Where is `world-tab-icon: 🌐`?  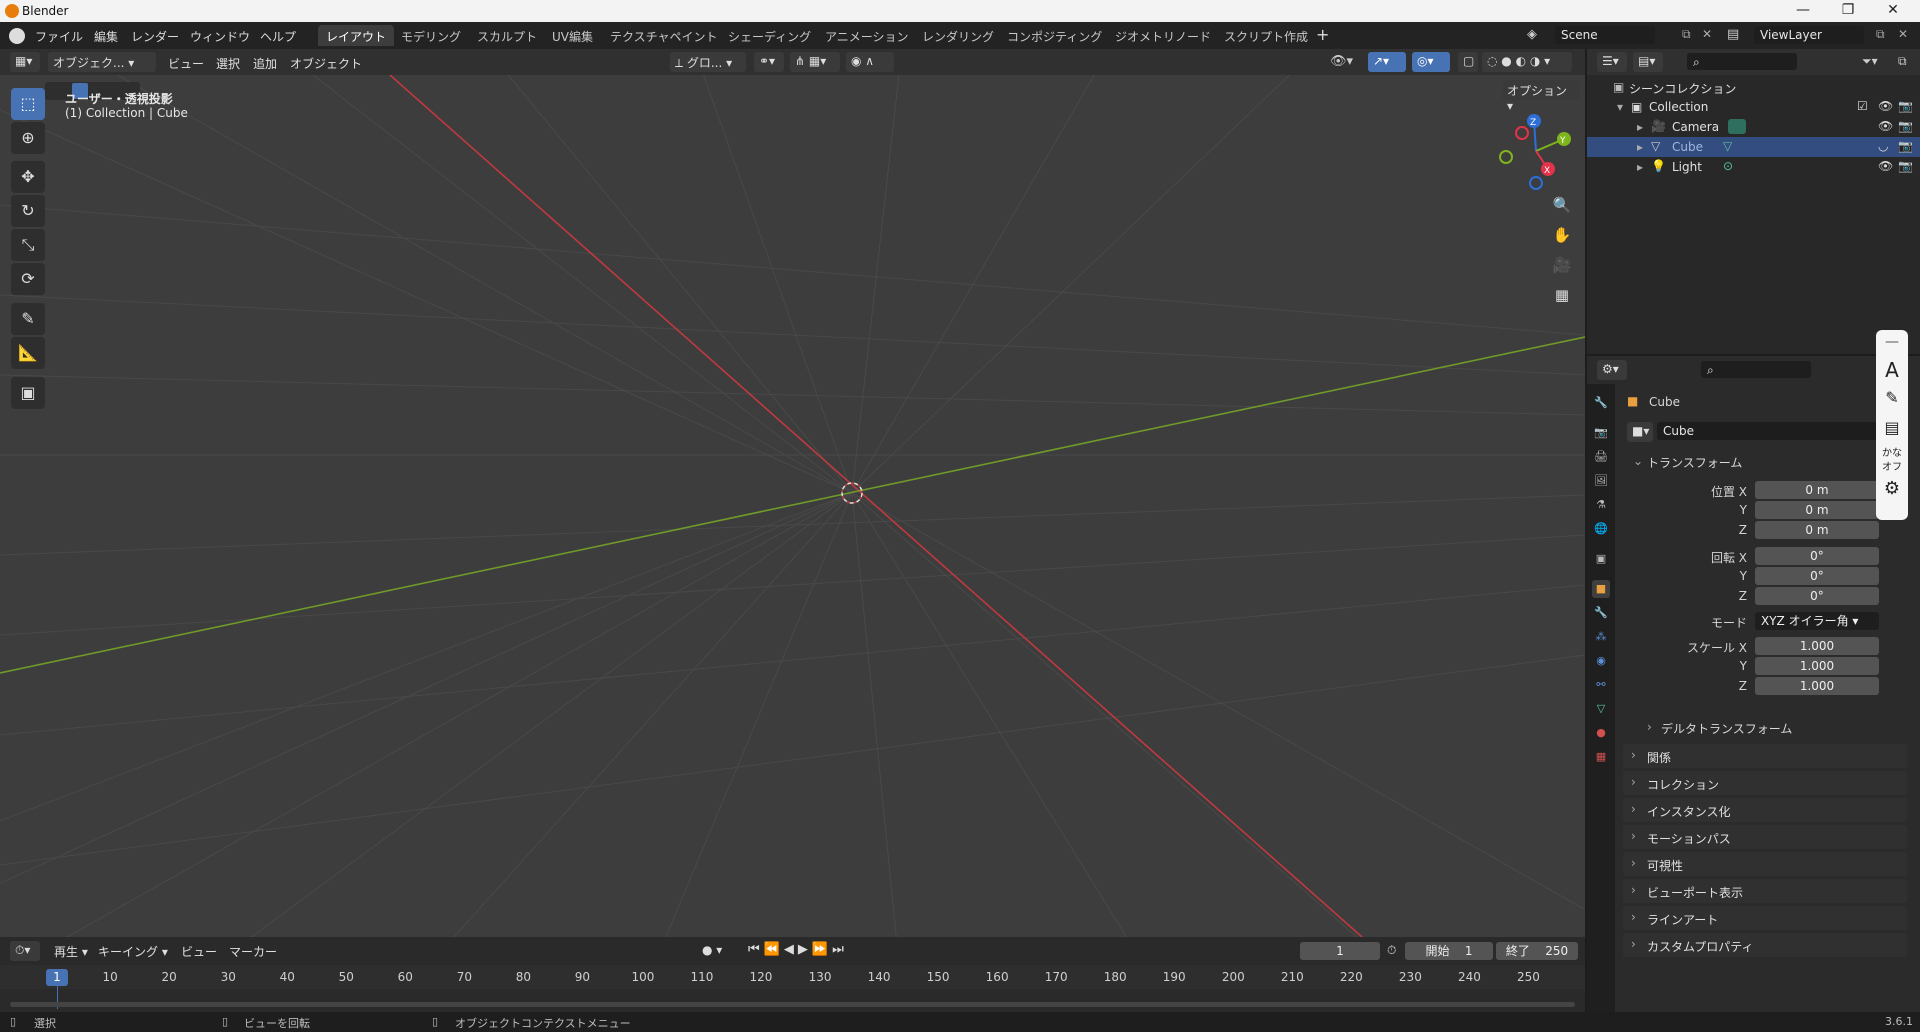
world-tab-icon: 🌐 is located at coordinates (1601, 529).